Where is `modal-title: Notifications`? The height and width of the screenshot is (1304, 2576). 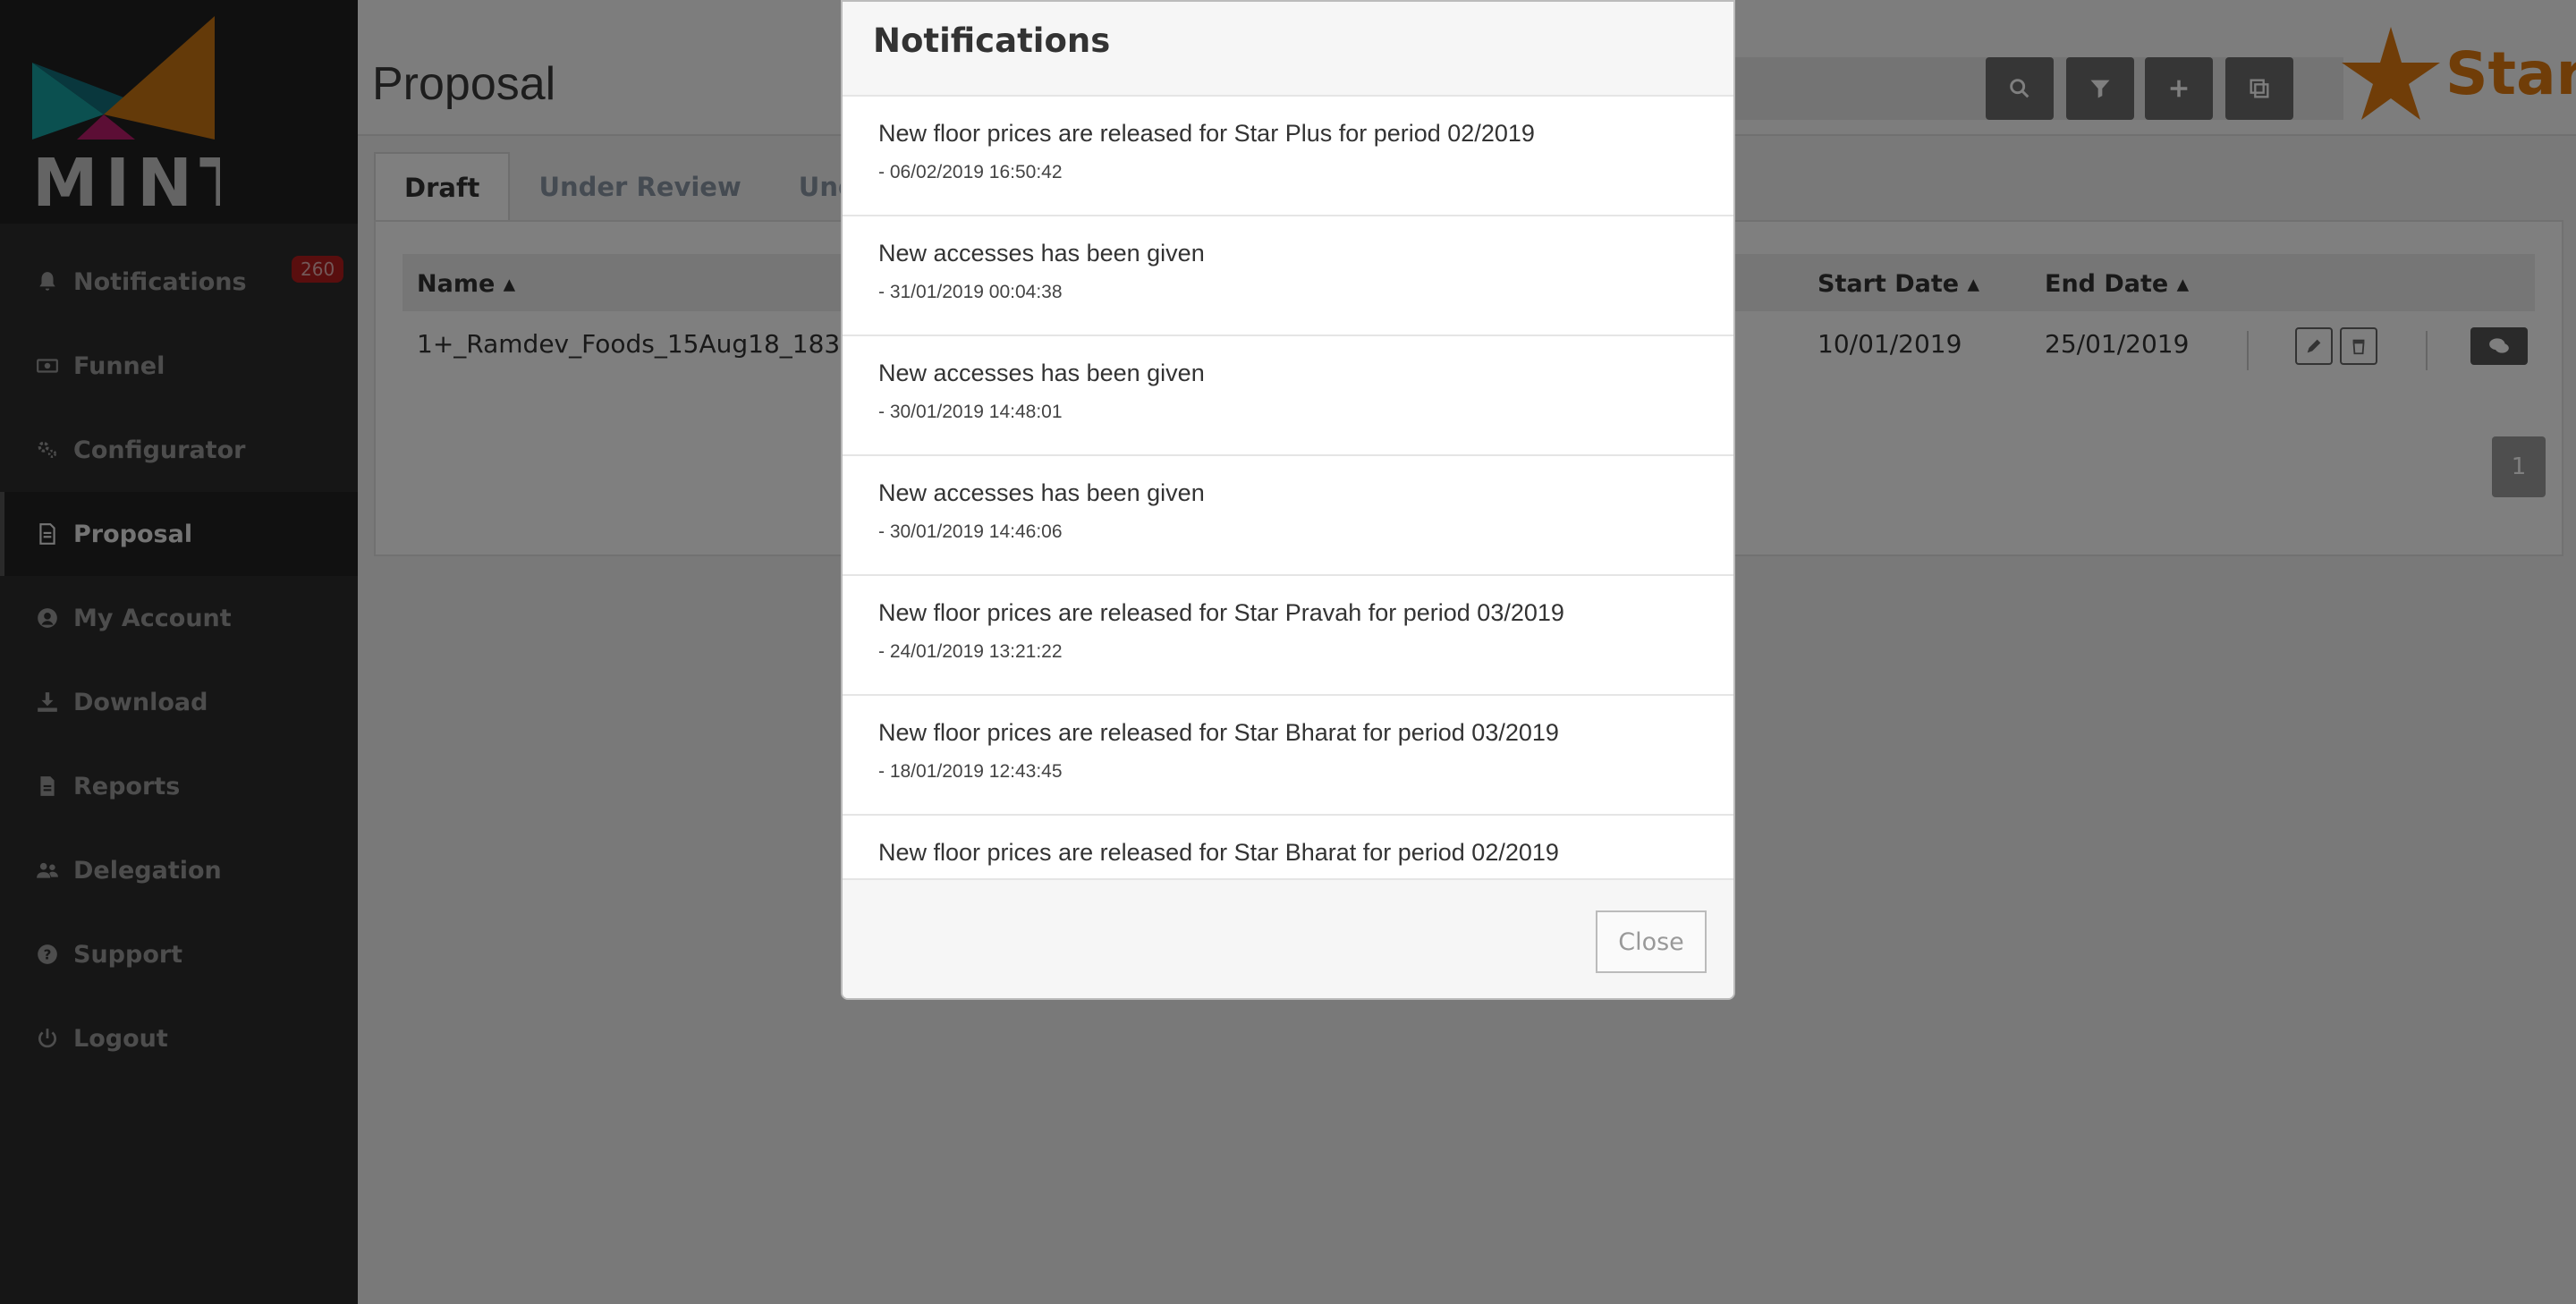 modal-title: Notifications is located at coordinates (992, 41).